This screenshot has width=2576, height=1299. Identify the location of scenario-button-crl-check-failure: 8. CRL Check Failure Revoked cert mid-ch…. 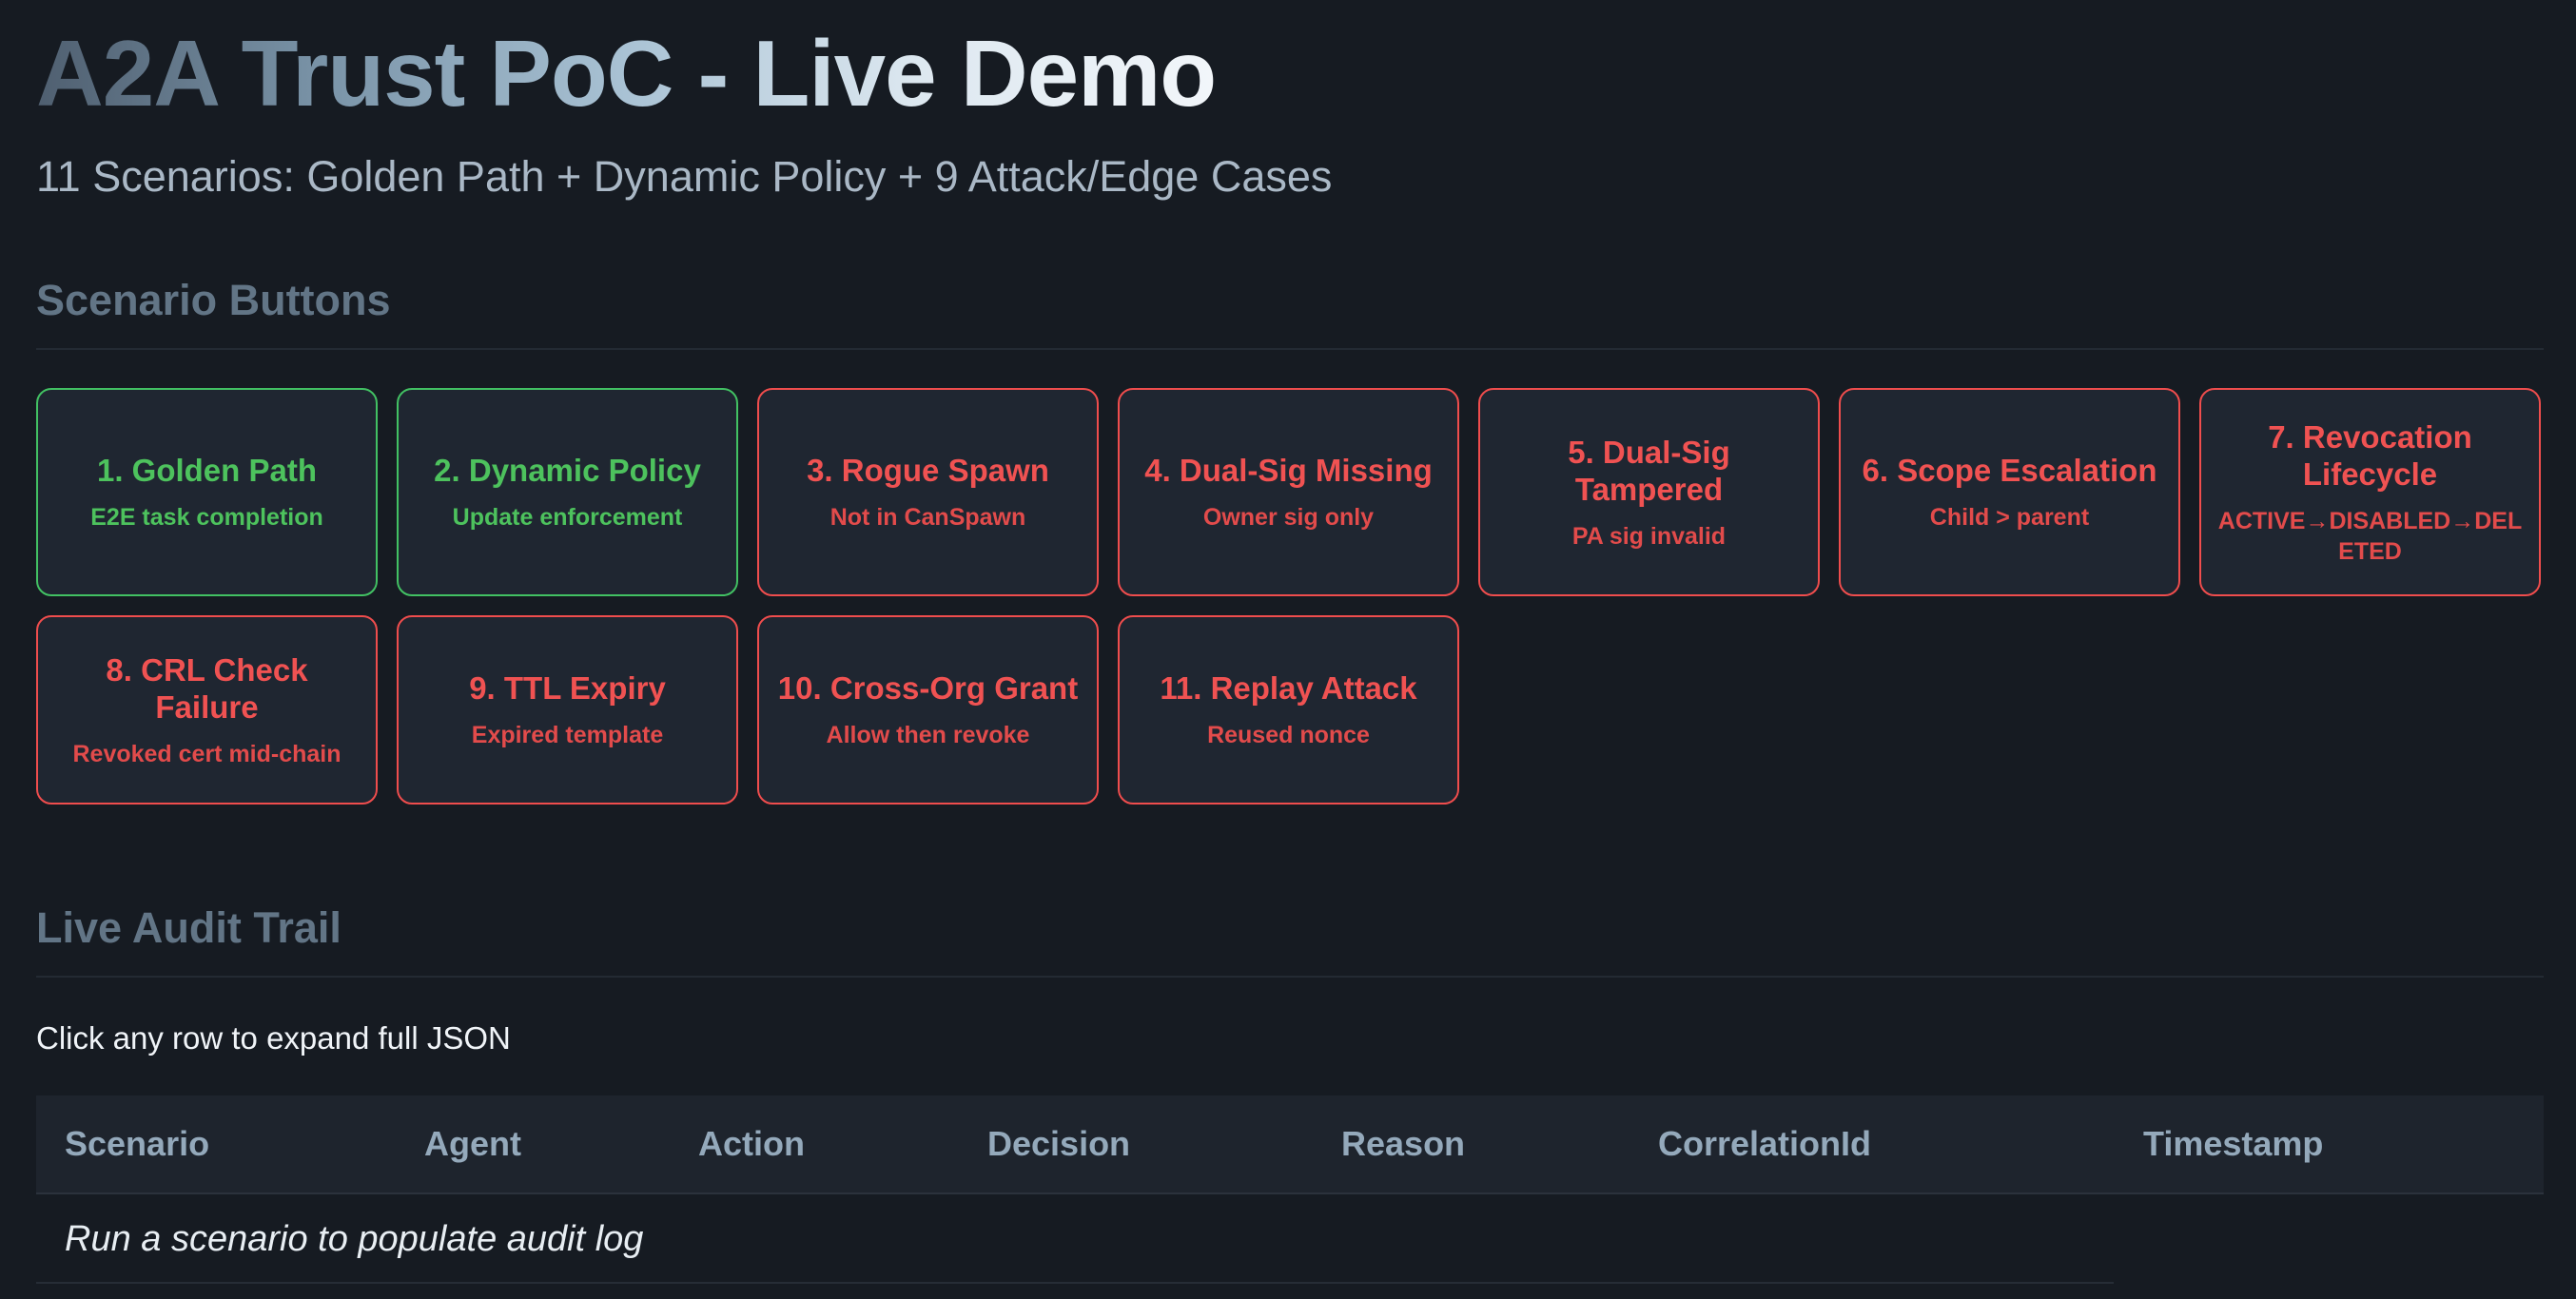
(207, 710).